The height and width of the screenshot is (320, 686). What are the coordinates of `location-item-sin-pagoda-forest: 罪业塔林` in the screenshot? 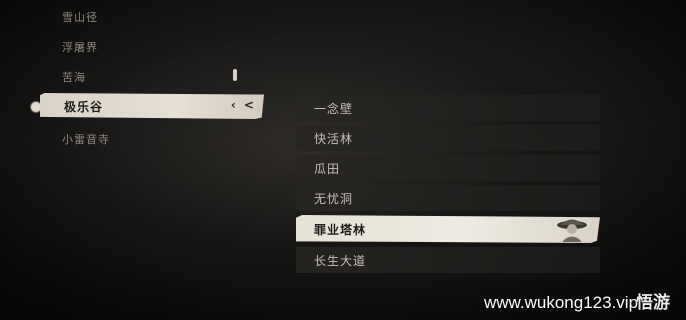 It's located at (448, 229).